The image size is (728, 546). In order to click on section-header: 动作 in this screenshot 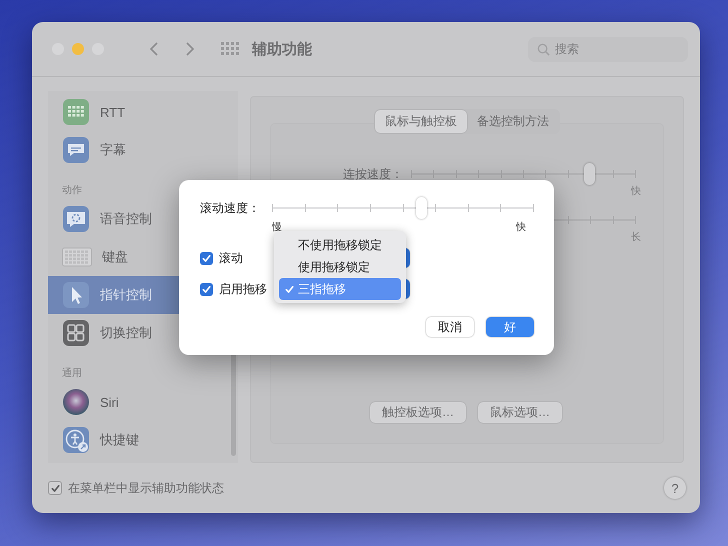, I will do `click(72, 191)`.